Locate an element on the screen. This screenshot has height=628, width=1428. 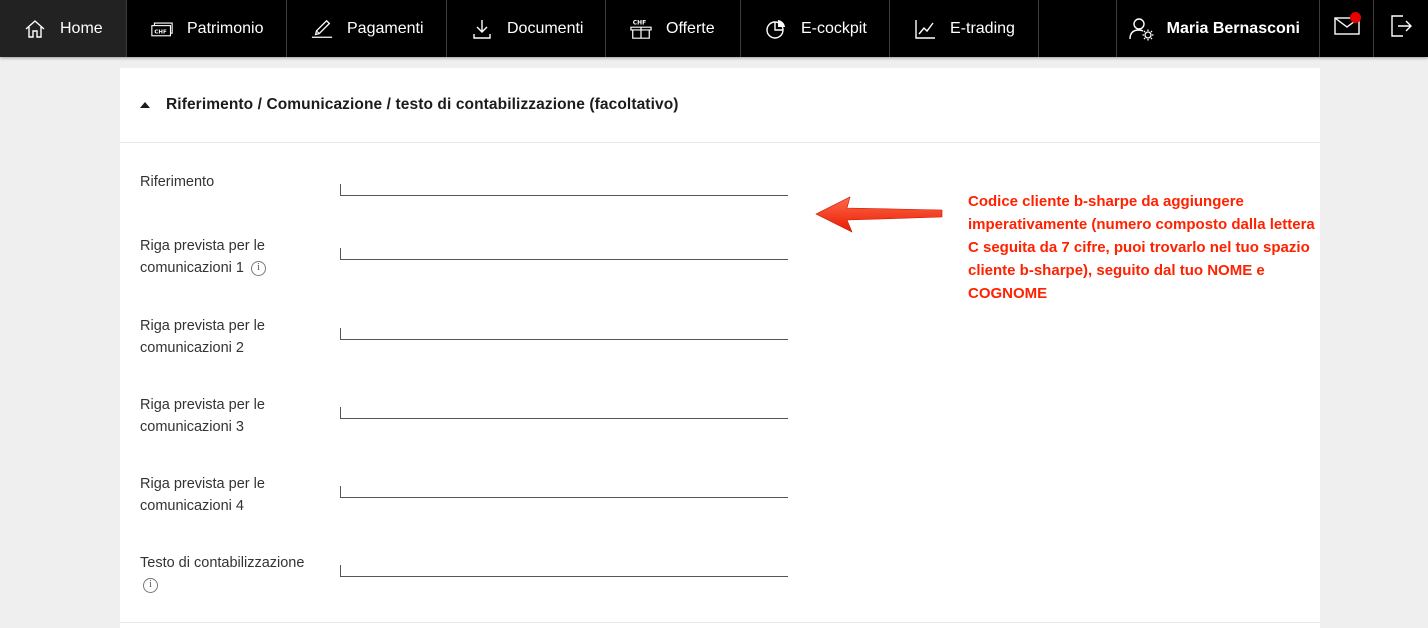
logout-icon is located at coordinates (1401, 28).